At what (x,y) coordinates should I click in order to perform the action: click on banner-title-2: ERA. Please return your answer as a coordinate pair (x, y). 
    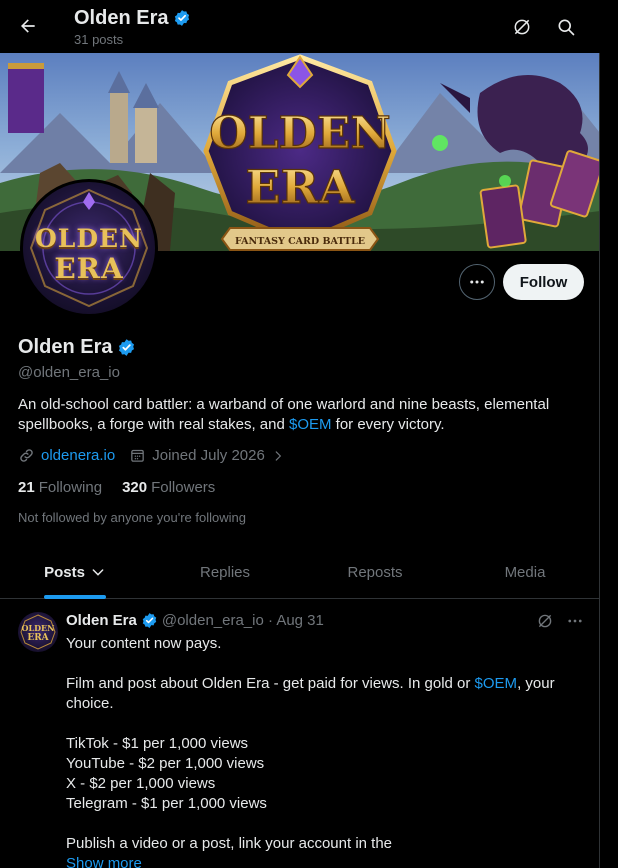
    Looking at the image, I should click on (301, 187).